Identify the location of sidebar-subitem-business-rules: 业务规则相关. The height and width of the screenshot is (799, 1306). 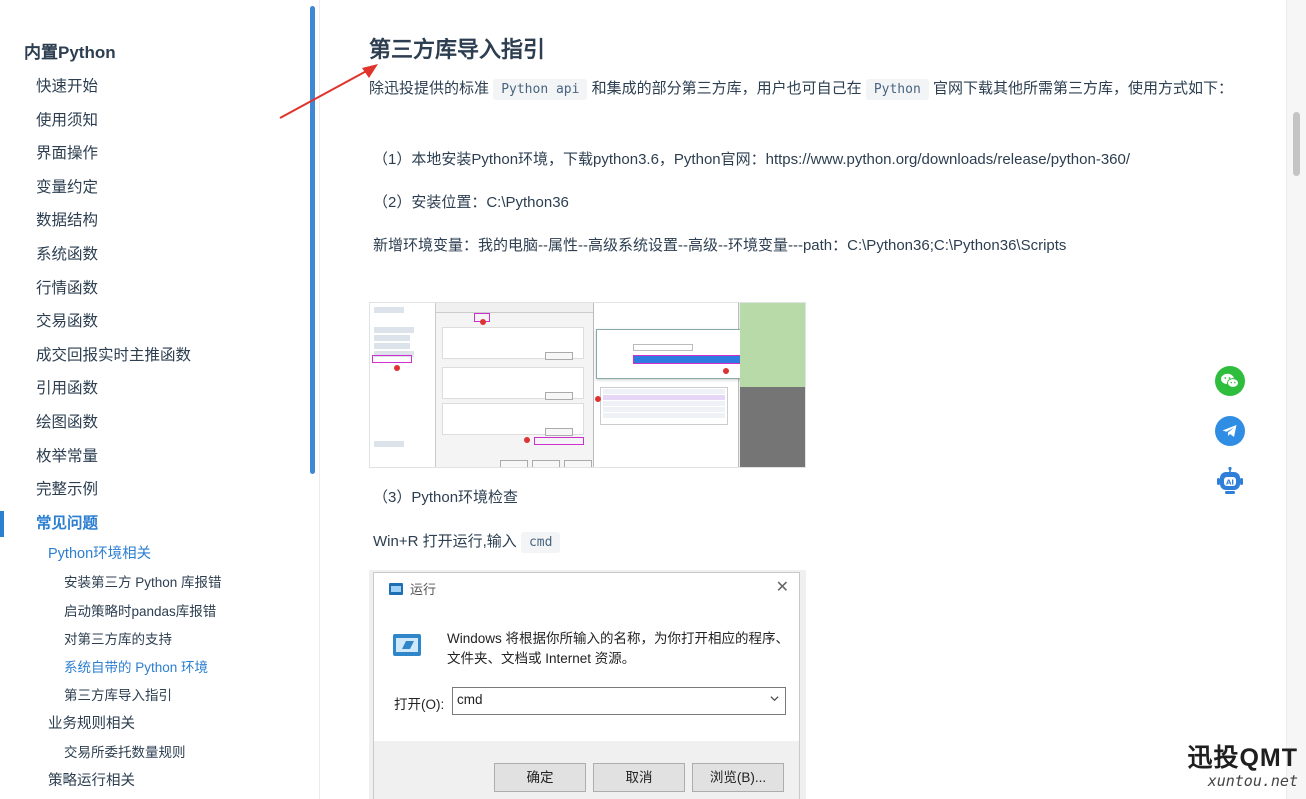
(156, 724).